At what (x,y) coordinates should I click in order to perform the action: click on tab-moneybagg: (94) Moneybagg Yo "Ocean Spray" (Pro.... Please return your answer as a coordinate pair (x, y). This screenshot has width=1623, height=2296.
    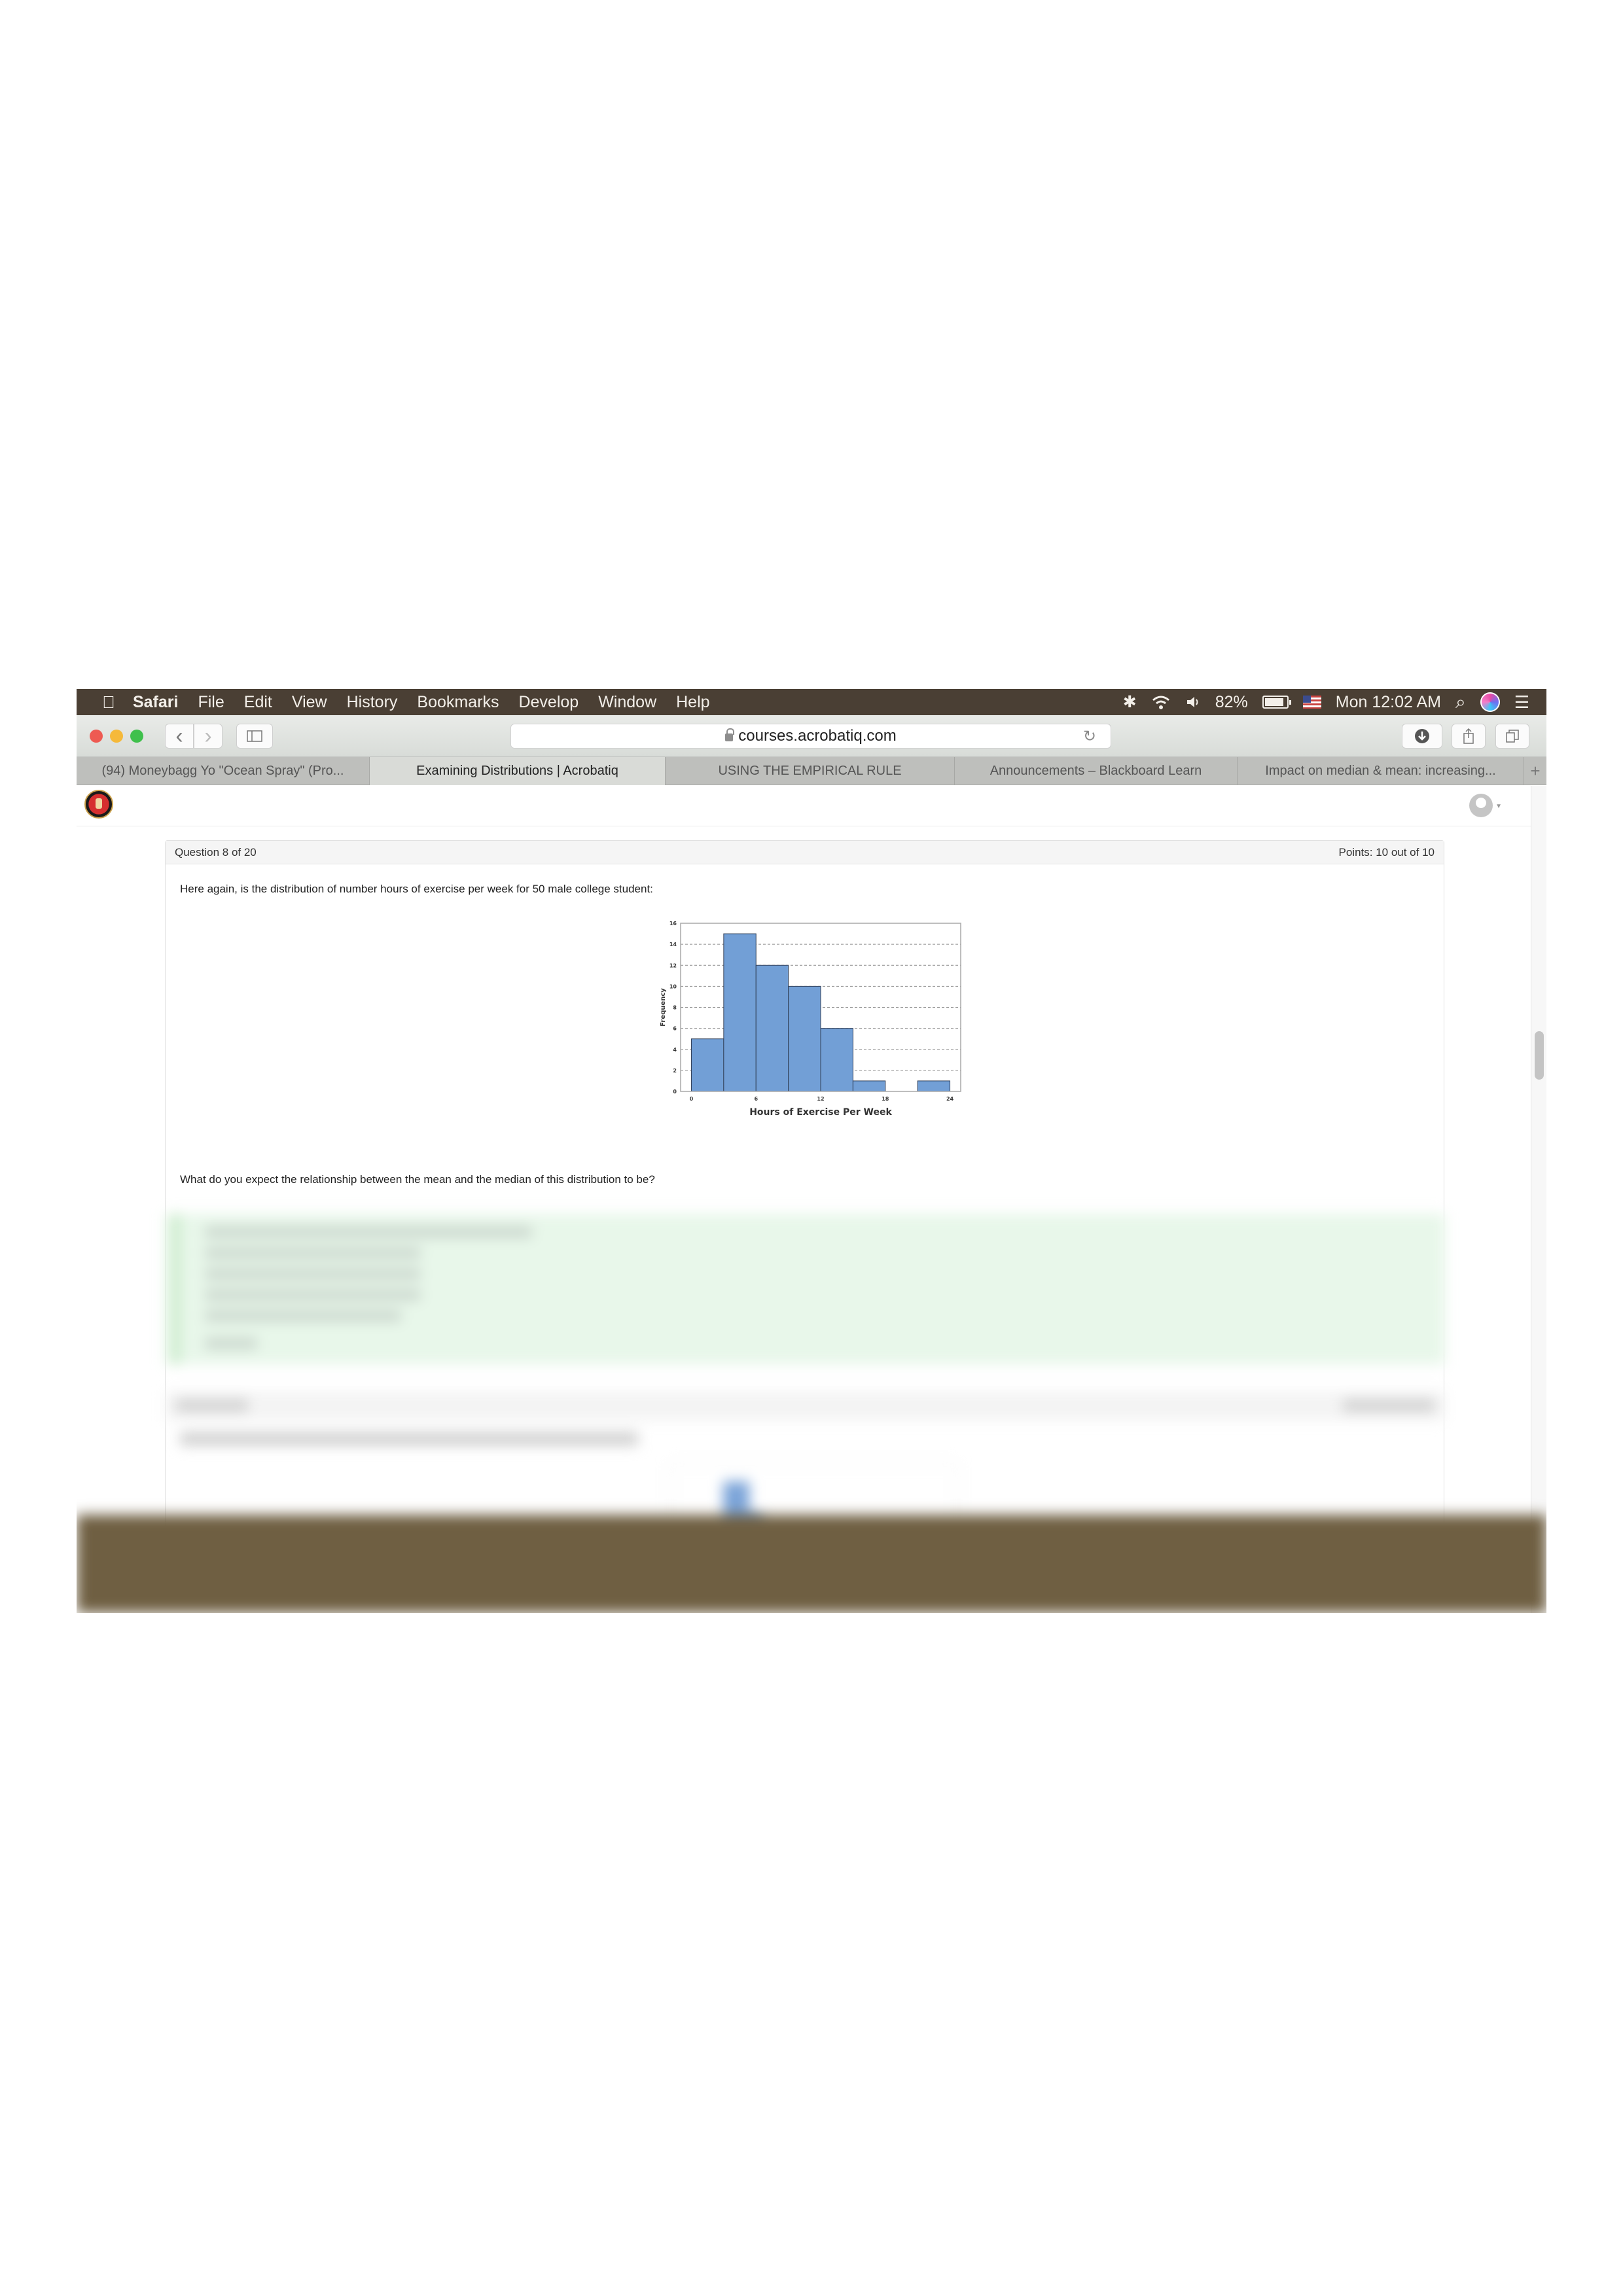
    Looking at the image, I should click on (224, 771).